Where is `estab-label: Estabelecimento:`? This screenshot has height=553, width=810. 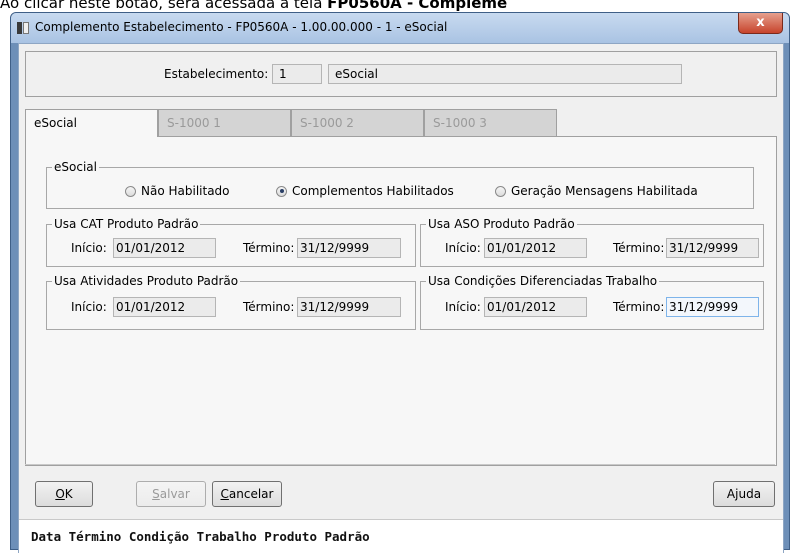
estab-label: Estabelecimento: is located at coordinates (216, 74).